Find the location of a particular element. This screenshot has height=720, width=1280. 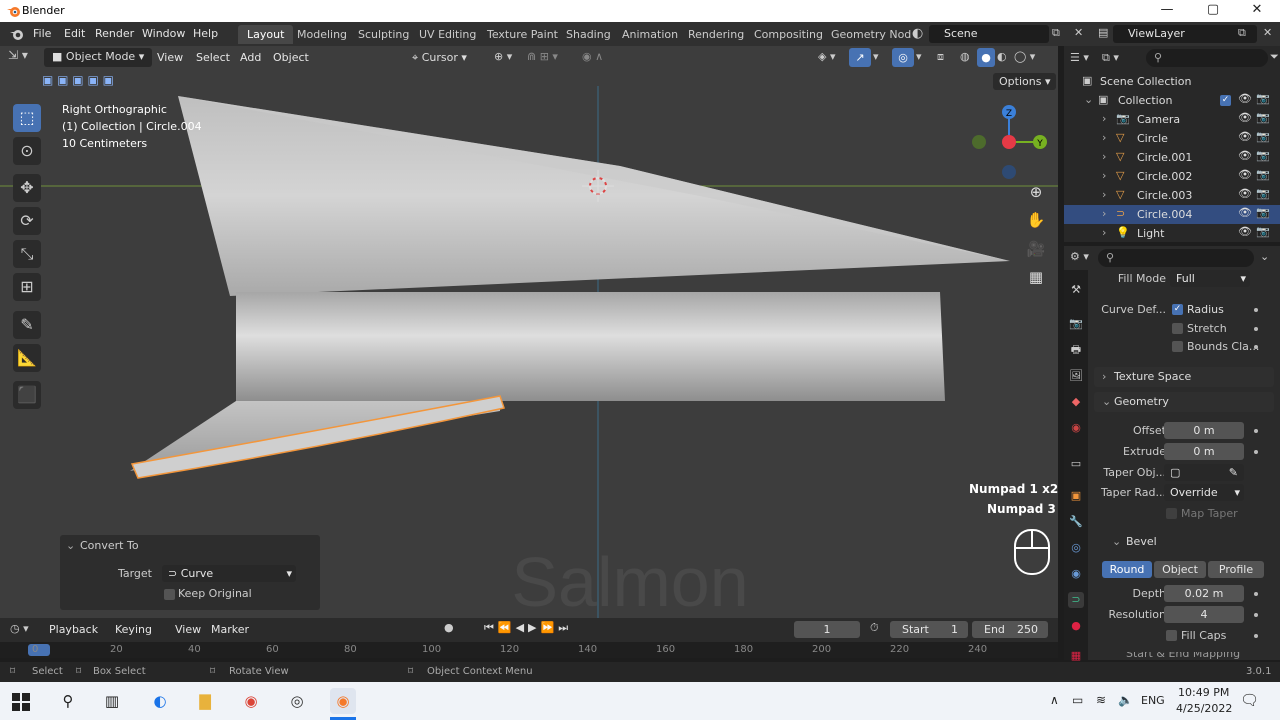

outliner-item-camera: › 📷 Camera 👁 📷 is located at coordinates (1172, 119).